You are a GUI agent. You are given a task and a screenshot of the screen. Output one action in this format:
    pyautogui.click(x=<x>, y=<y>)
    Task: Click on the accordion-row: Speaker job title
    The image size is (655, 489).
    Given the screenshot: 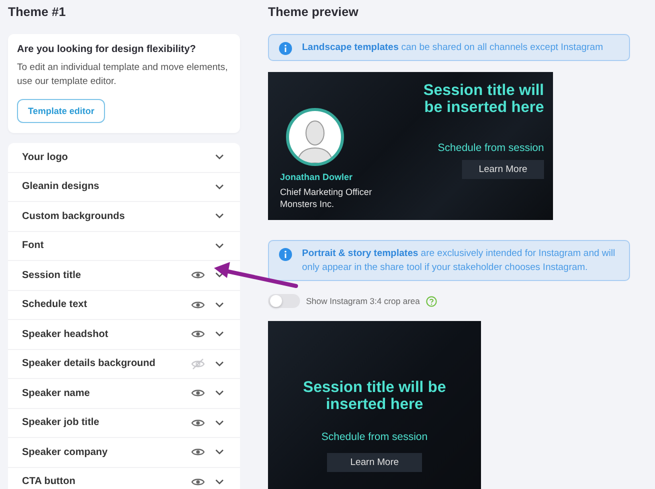 What is the action you would take?
    pyautogui.click(x=124, y=423)
    